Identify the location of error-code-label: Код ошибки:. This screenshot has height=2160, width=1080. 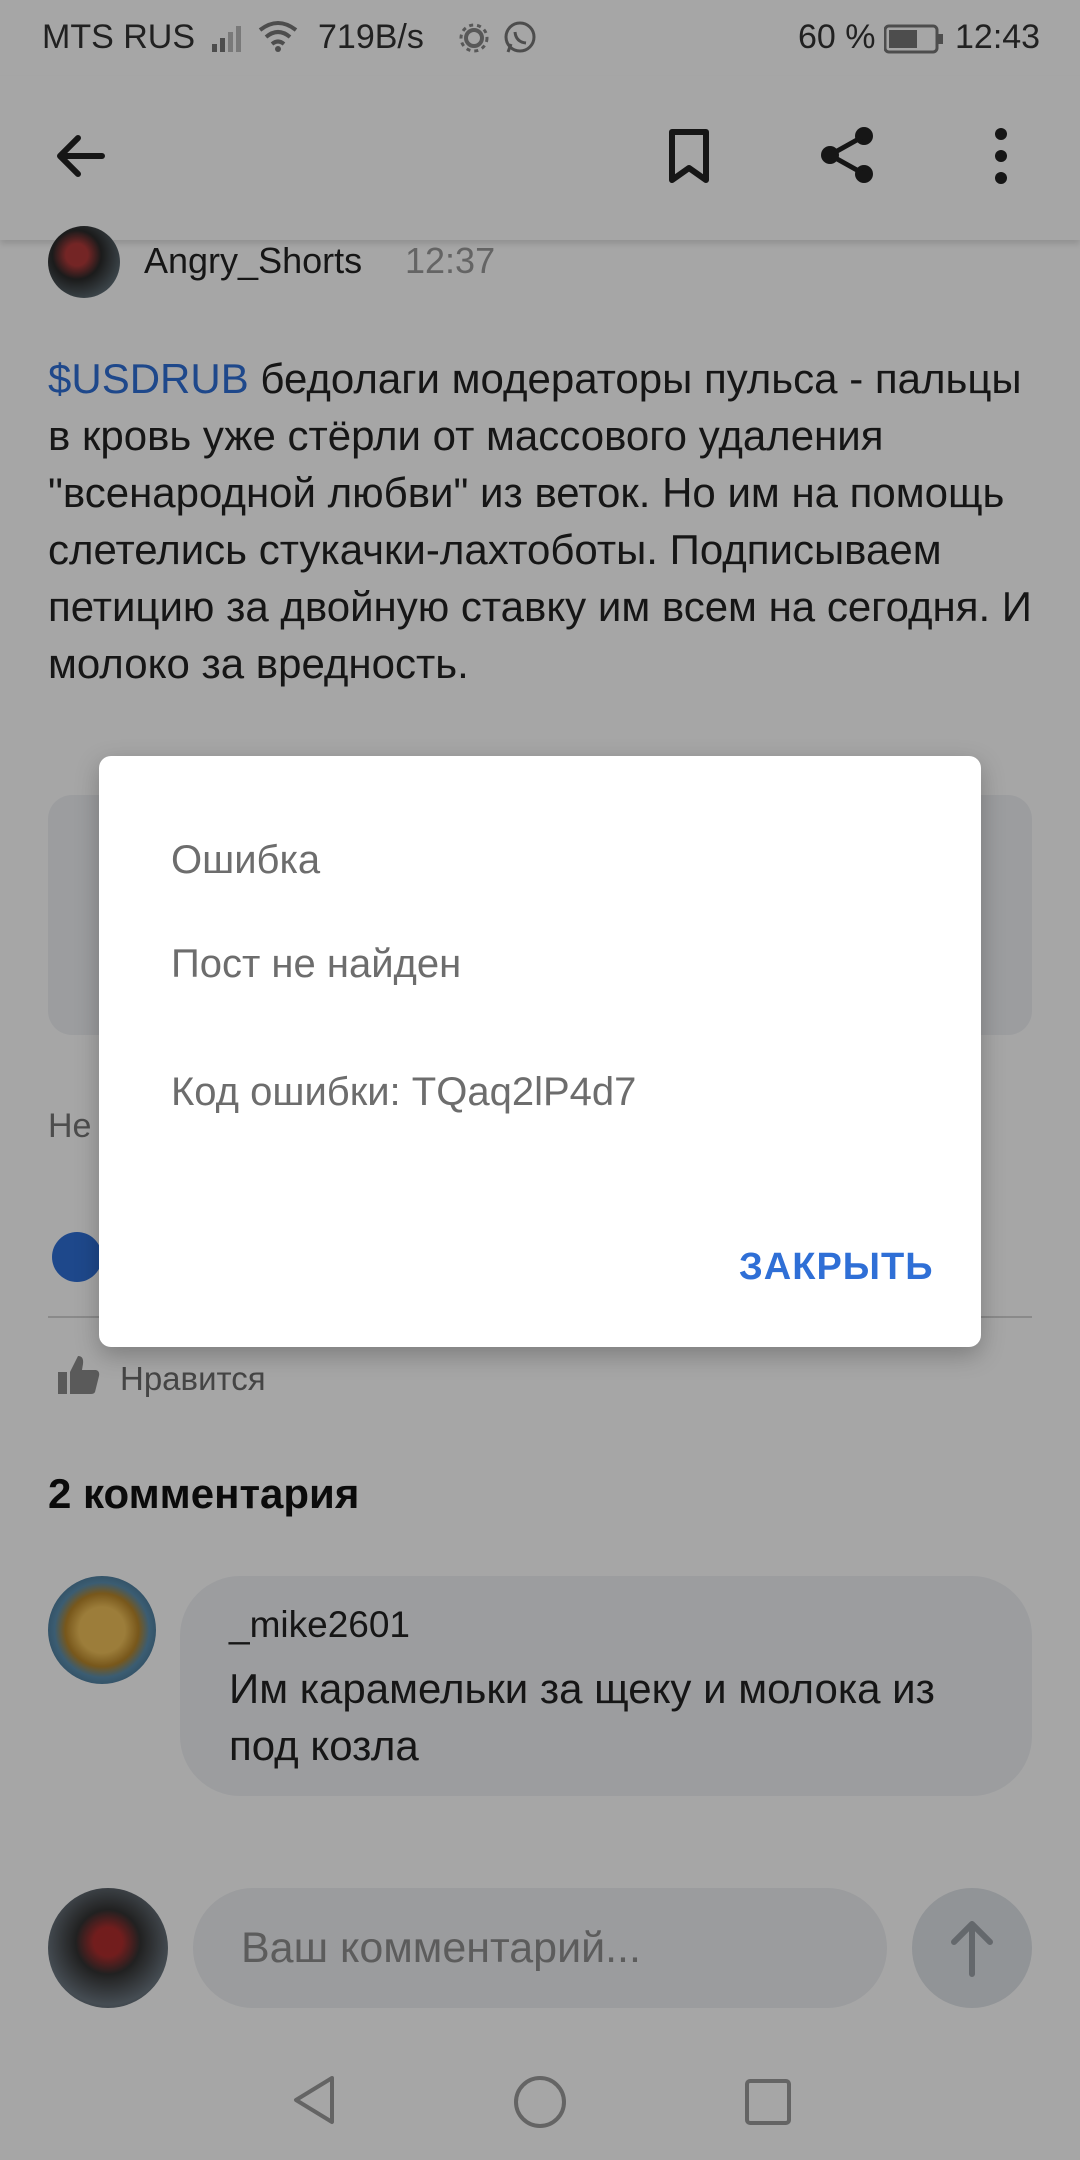
(291, 1092).